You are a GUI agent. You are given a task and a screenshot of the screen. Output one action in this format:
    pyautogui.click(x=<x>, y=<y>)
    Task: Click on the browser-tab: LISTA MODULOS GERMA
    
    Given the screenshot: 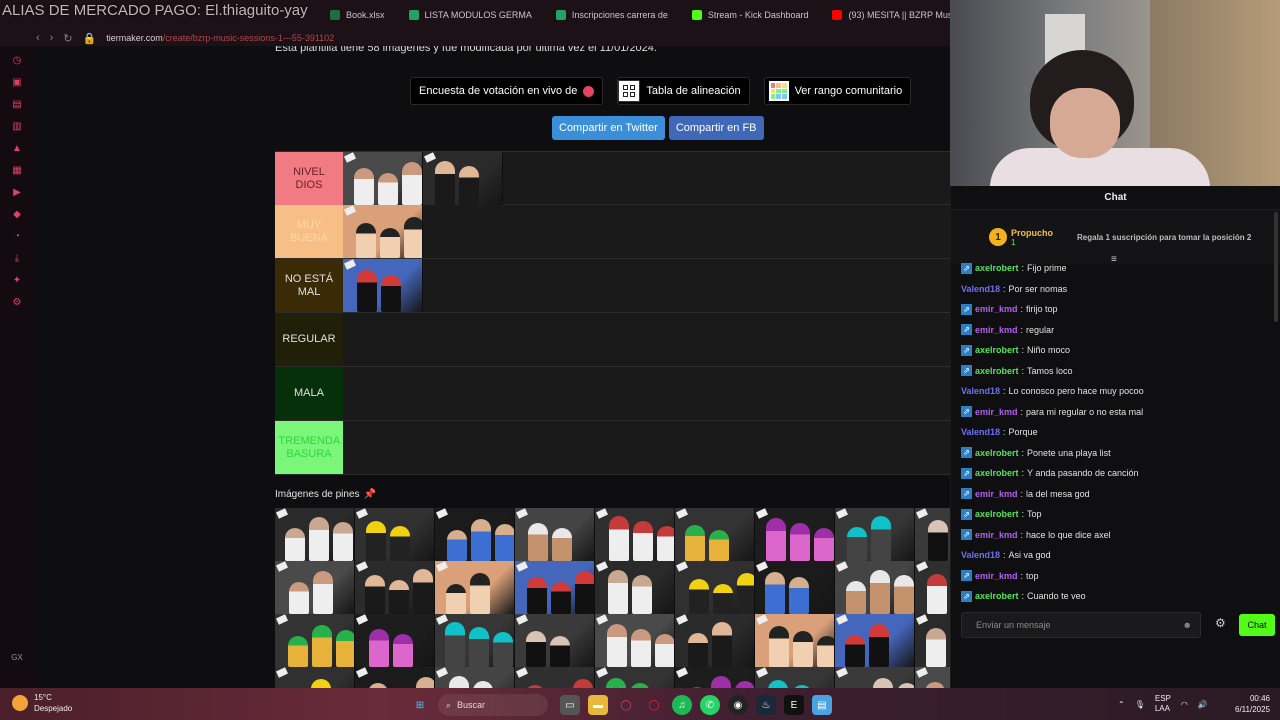 What is the action you would take?
    pyautogui.click(x=470, y=15)
    